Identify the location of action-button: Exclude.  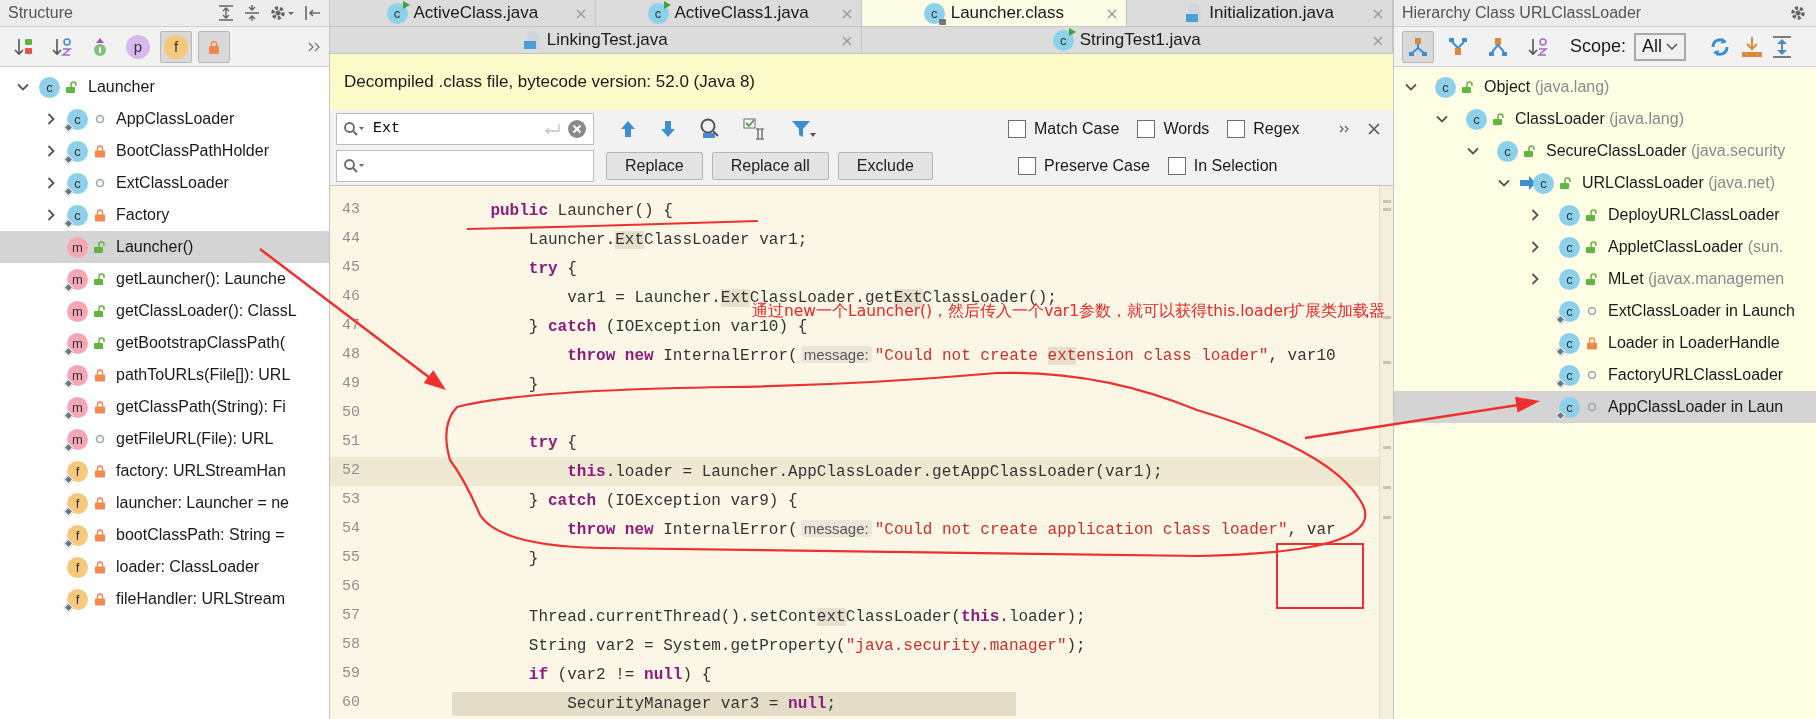
(885, 166).